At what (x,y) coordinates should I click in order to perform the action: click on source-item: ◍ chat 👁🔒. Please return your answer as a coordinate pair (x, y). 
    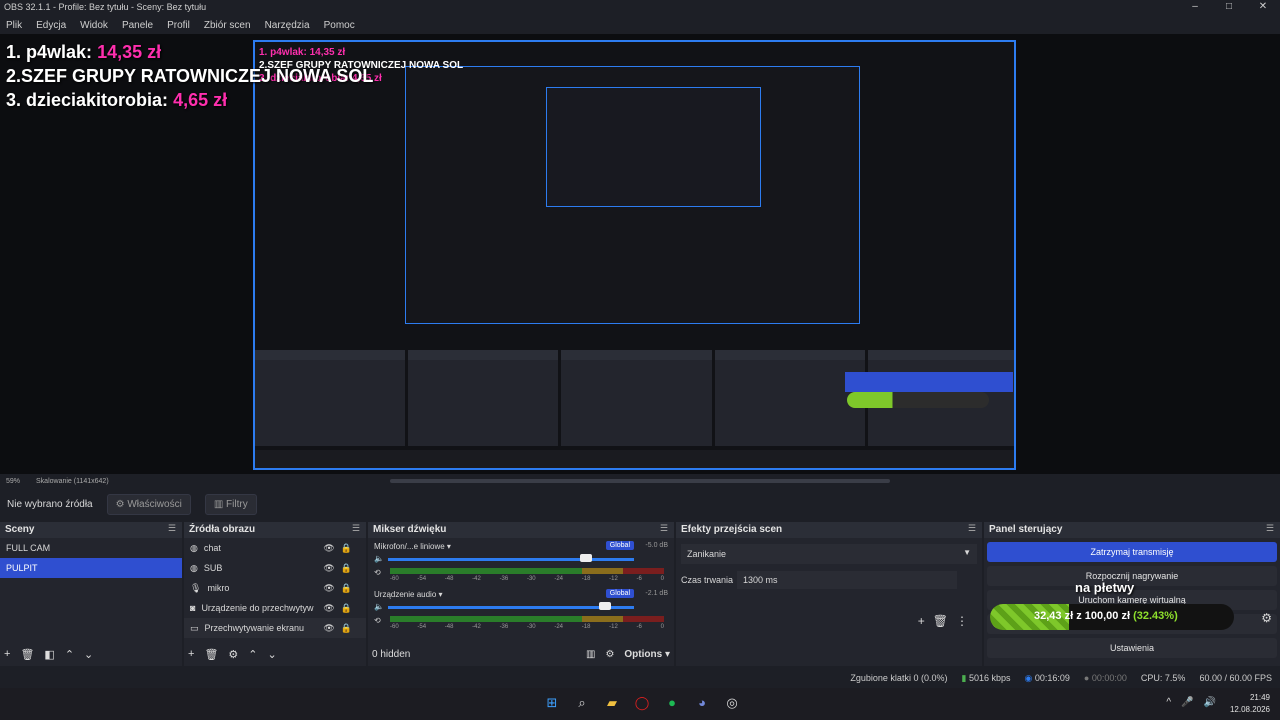
    Looking at the image, I should click on (275, 548).